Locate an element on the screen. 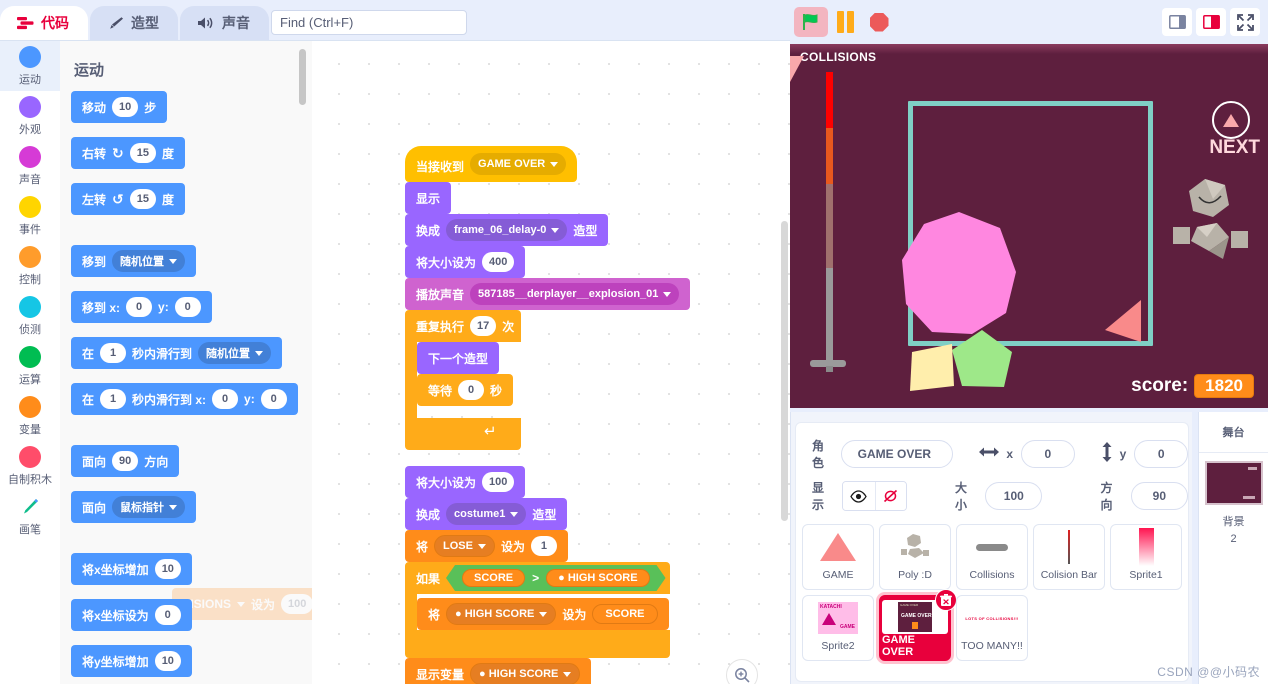 This screenshot has height=684, width=1268. variable-dropdown: LOSE is located at coordinates (464, 546).